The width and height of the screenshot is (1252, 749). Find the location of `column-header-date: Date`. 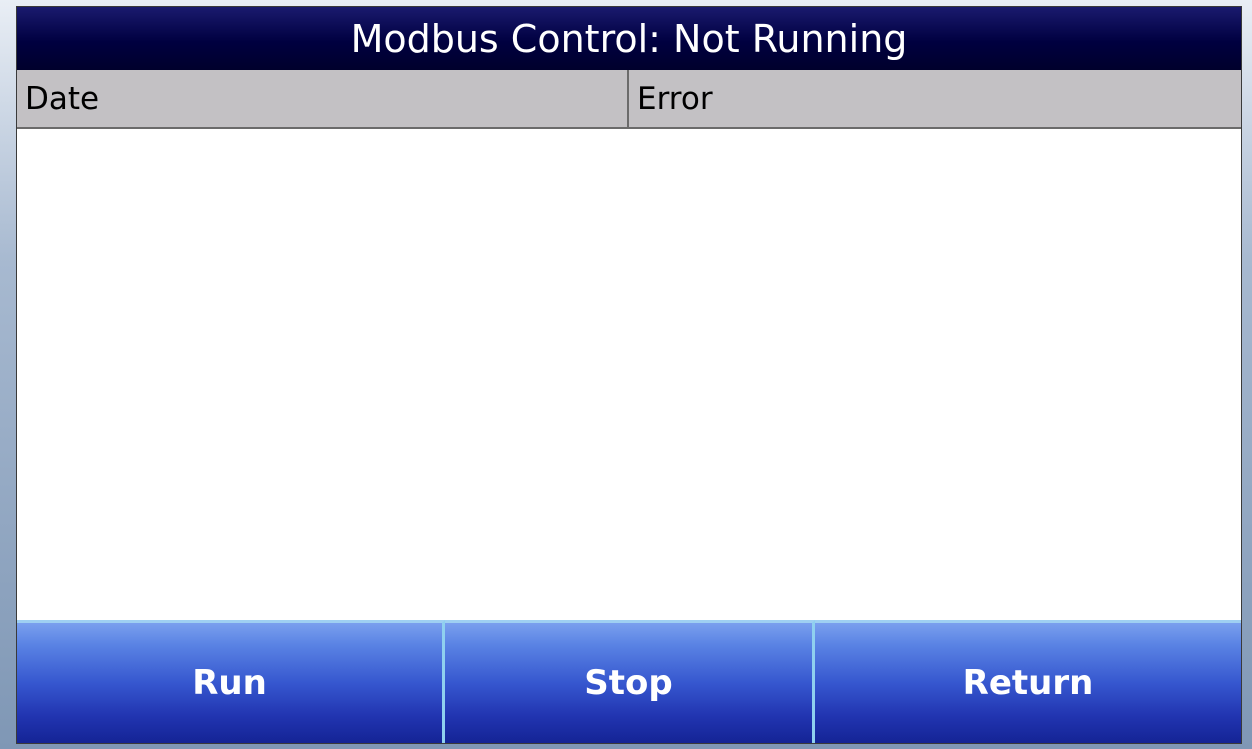

column-header-date: Date is located at coordinates (323, 98).